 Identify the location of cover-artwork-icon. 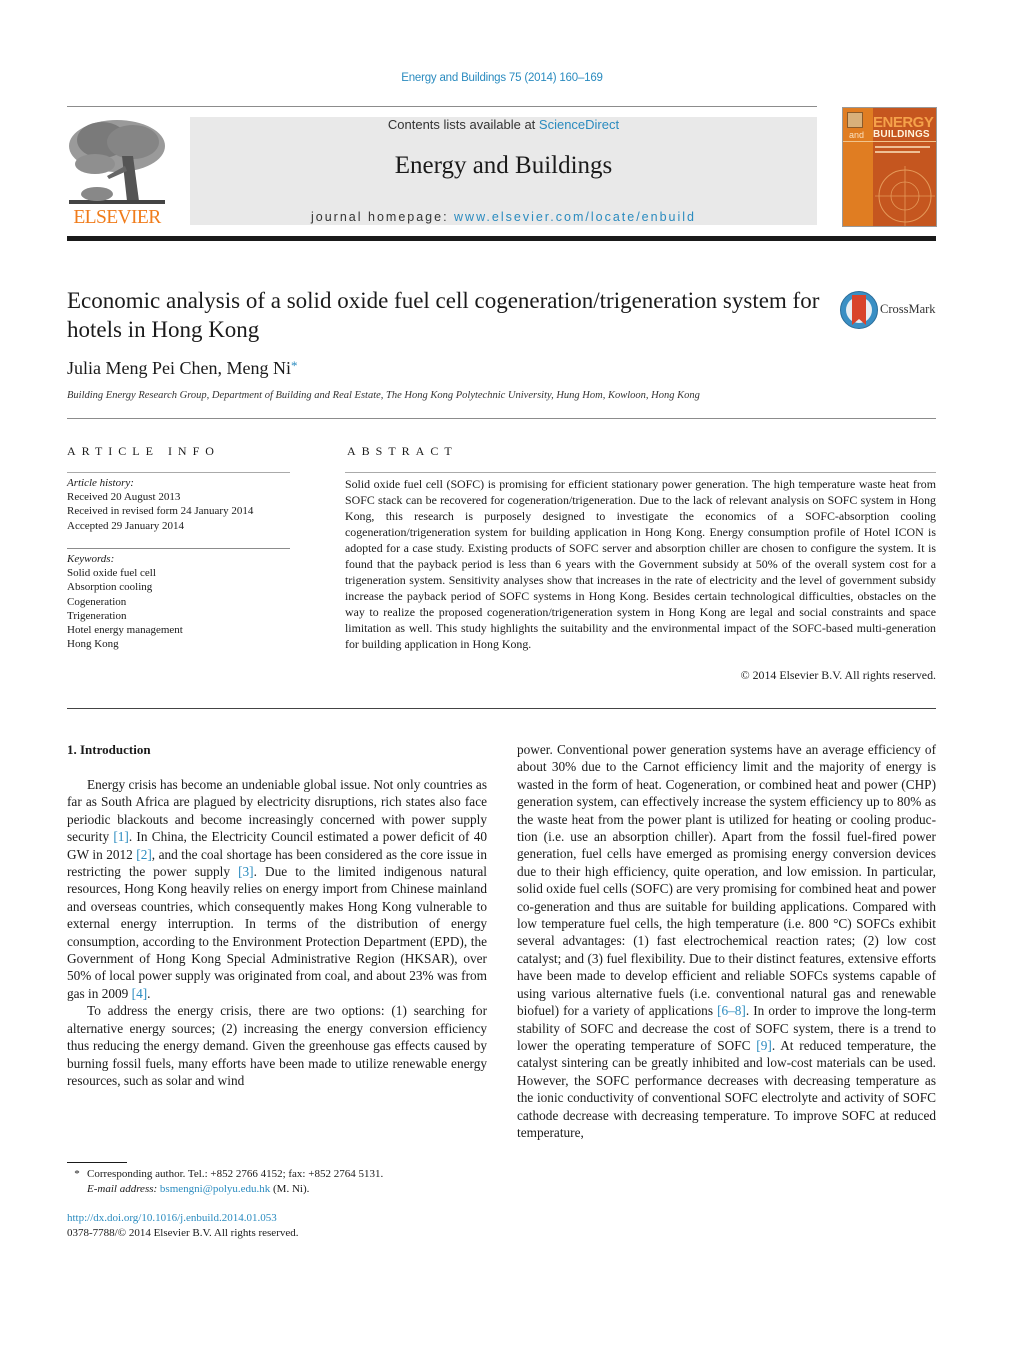
(905, 196).